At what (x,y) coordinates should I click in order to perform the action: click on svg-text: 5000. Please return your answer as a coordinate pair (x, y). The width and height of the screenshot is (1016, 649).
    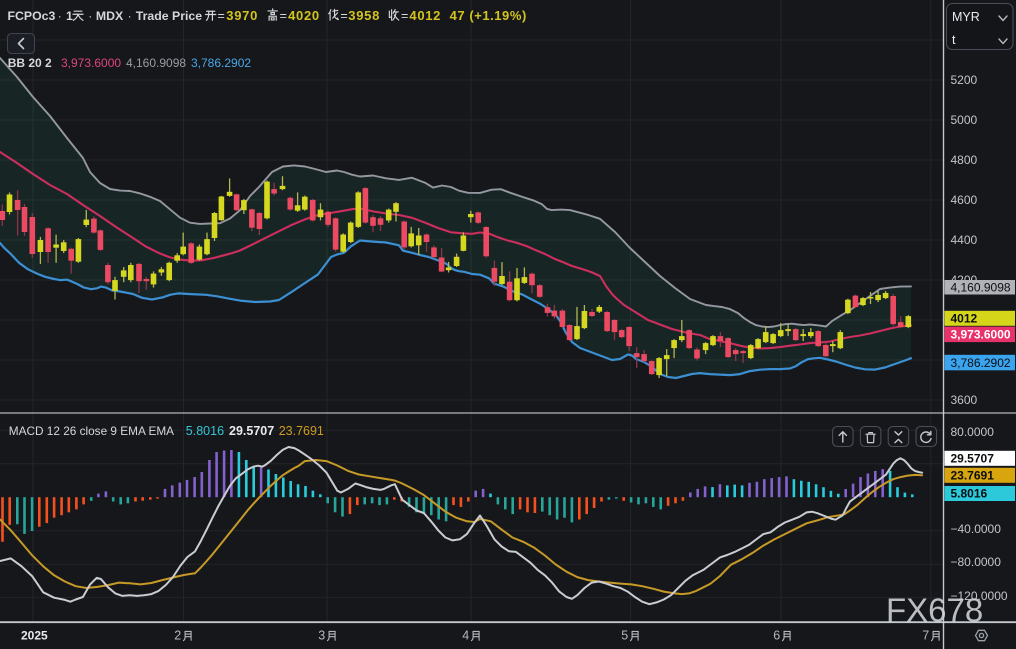
    Looking at the image, I should click on (964, 120).